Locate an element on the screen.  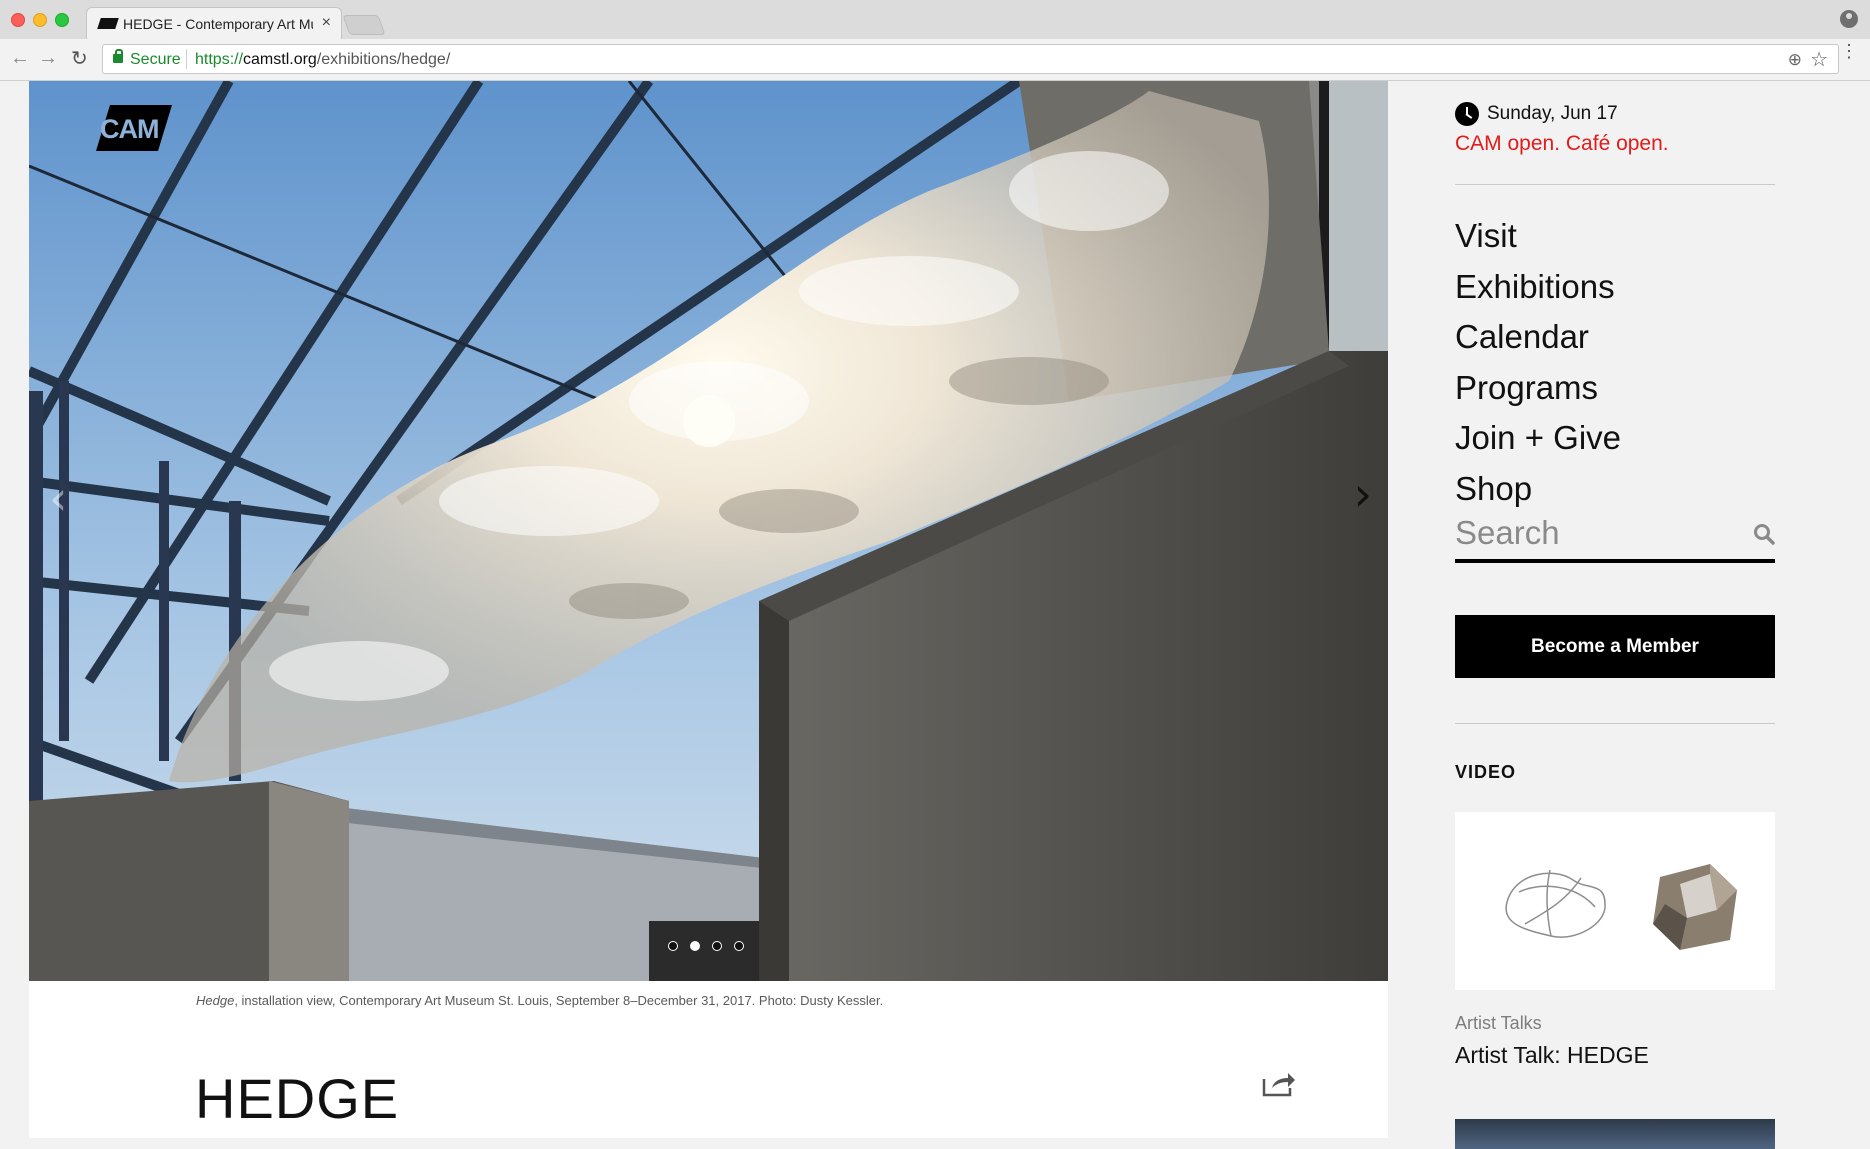
url-divider is located at coordinates (186, 59).